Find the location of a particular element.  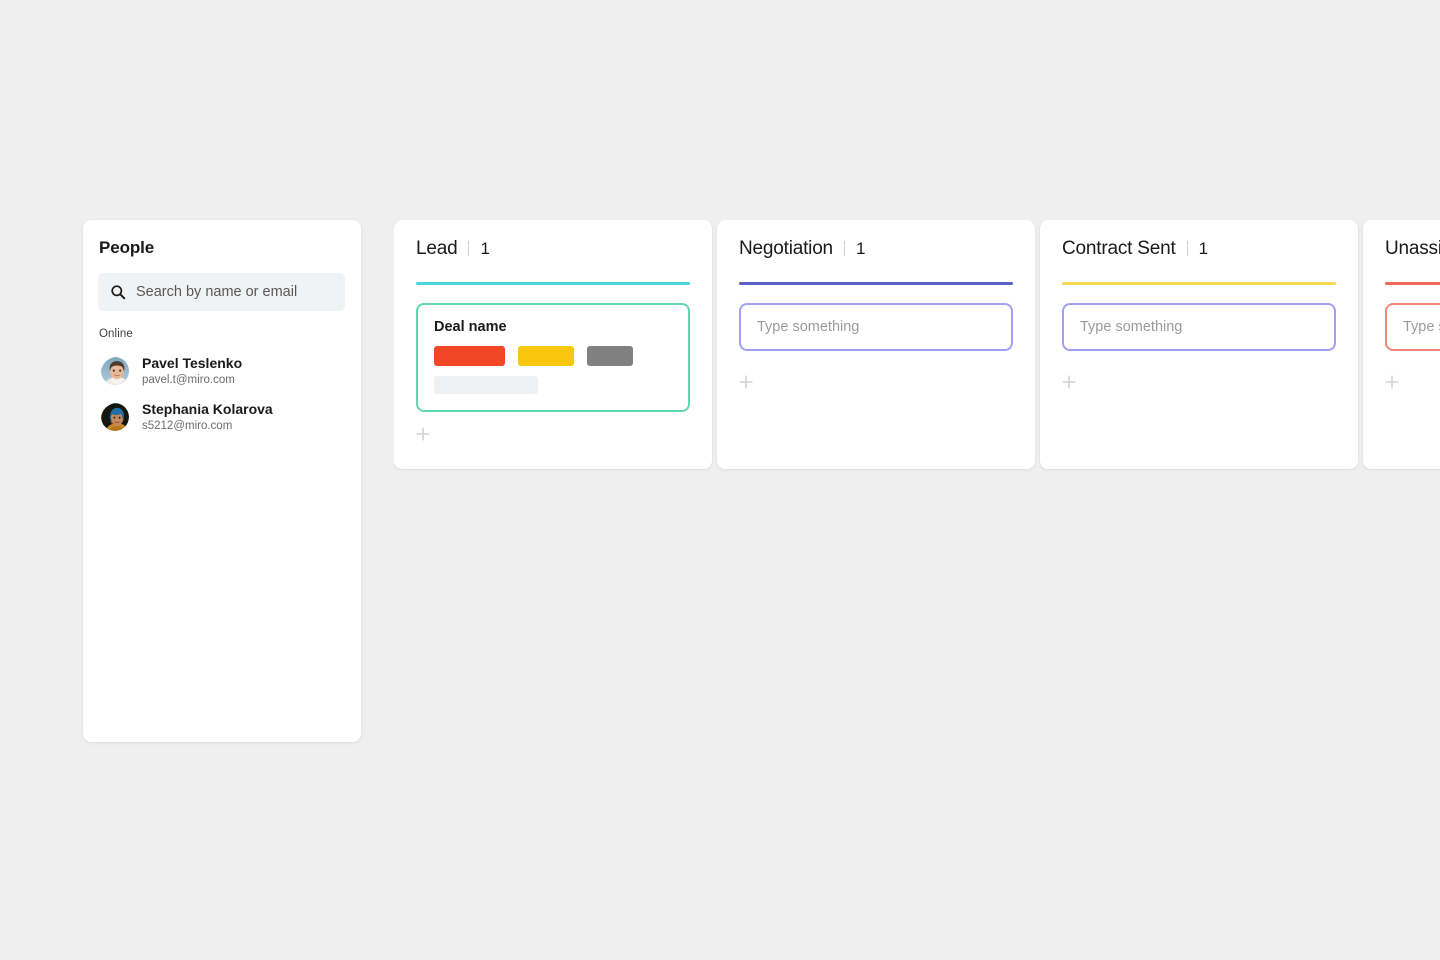

online-section-label: Online is located at coordinates (116, 334).